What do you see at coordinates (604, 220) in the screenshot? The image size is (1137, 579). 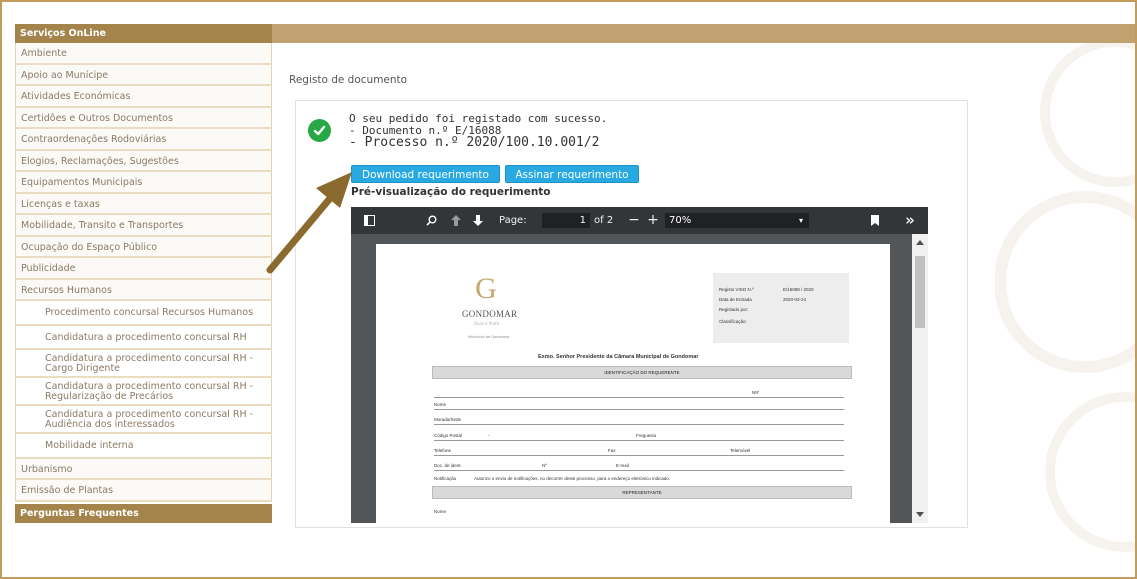 I see `page-total: of 2` at bounding box center [604, 220].